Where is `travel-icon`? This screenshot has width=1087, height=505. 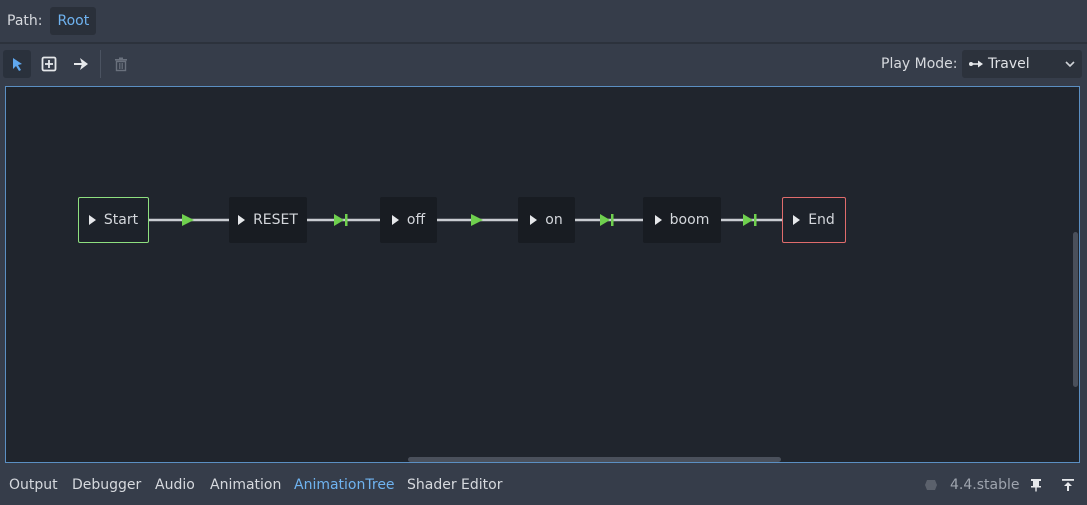 travel-icon is located at coordinates (976, 64).